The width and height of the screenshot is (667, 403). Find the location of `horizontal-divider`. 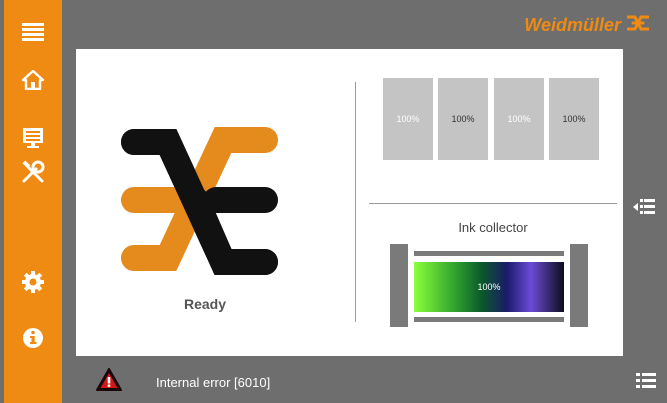

horizontal-divider is located at coordinates (493, 203).